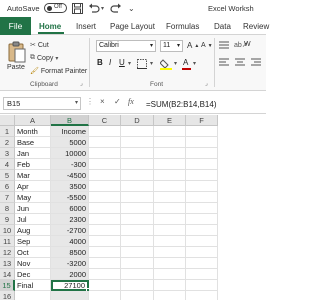  I want to click on cell-c8, so click(105, 208).